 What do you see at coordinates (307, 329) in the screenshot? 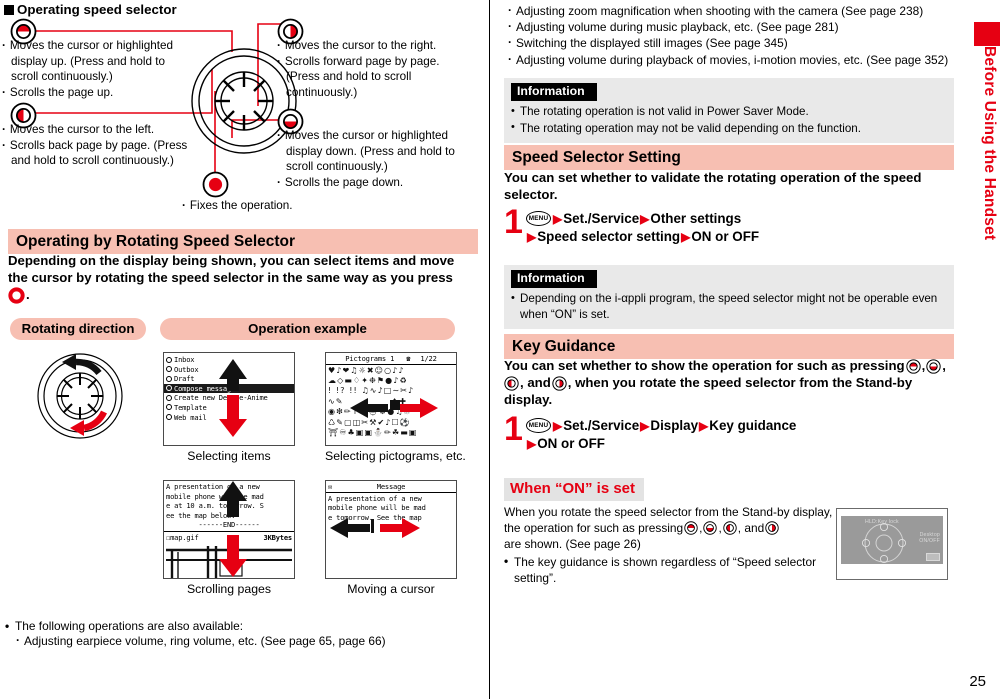
I see `table-header-operation-example: Operation example` at bounding box center [307, 329].